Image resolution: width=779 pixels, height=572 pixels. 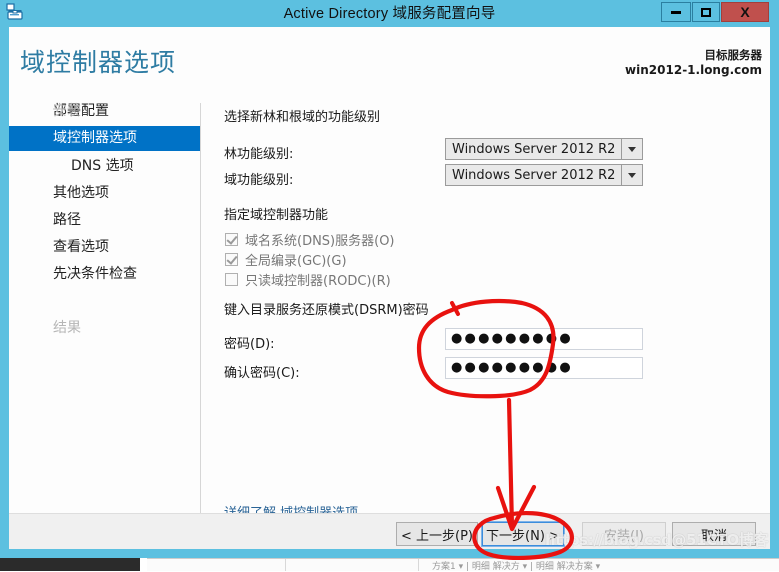 What do you see at coordinates (104, 247) in the screenshot?
I see `sidebar-item-review-options: 查看选项` at bounding box center [104, 247].